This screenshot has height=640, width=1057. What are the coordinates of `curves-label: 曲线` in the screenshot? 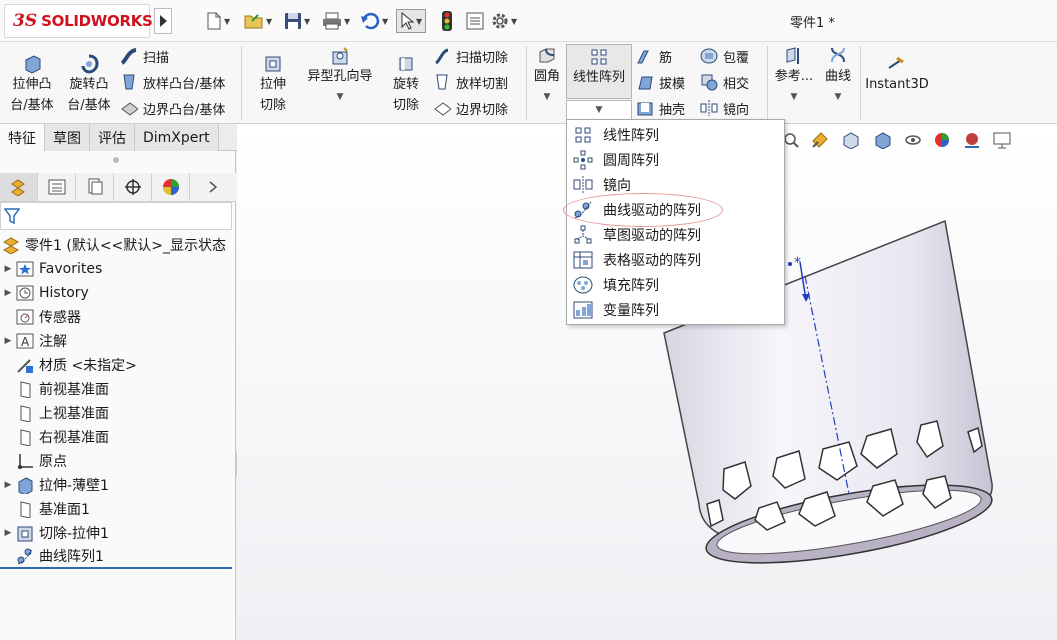 It's located at (837, 76).